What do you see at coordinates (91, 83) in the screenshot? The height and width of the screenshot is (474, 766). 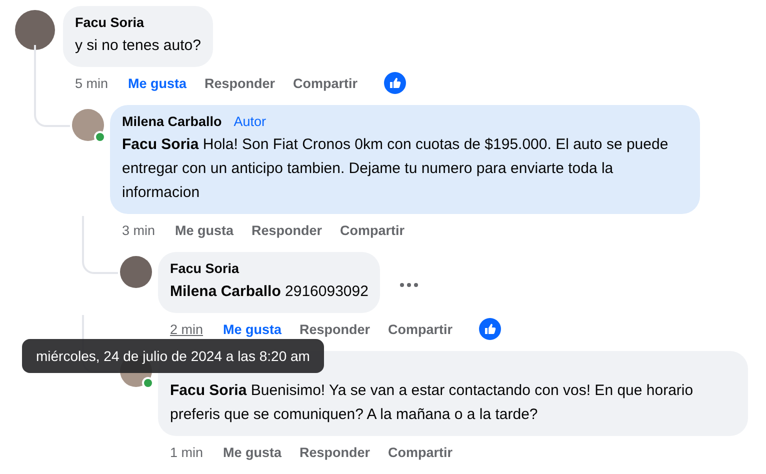 I see `timestamp-link: 5 min` at bounding box center [91, 83].